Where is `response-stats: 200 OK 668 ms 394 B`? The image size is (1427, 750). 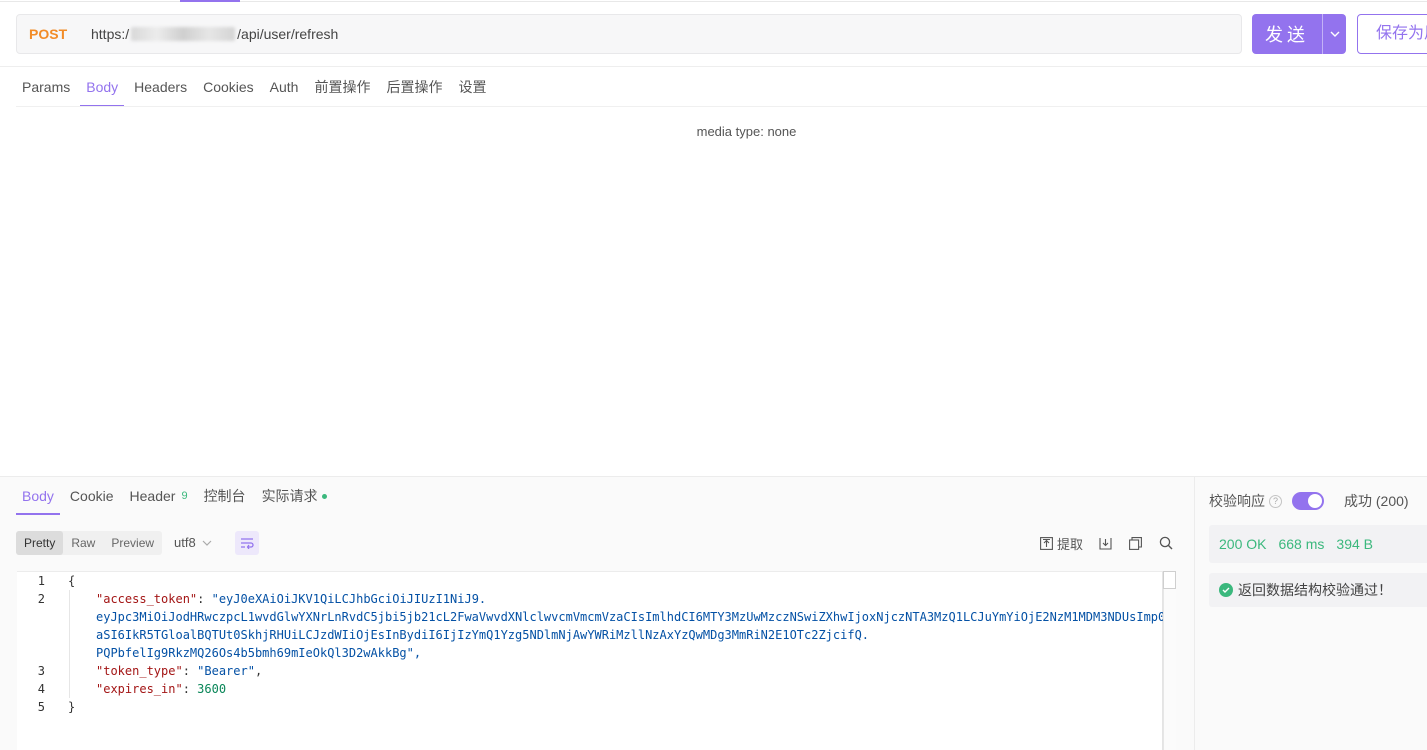
response-stats: 200 OK 668 ms 394 B is located at coordinates (1318, 544).